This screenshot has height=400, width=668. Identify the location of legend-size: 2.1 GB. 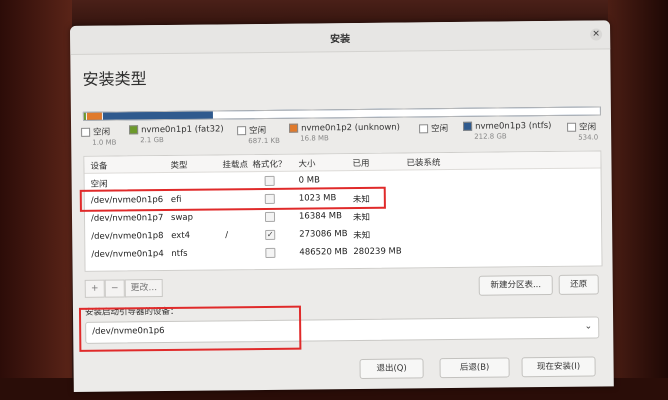
(152, 140).